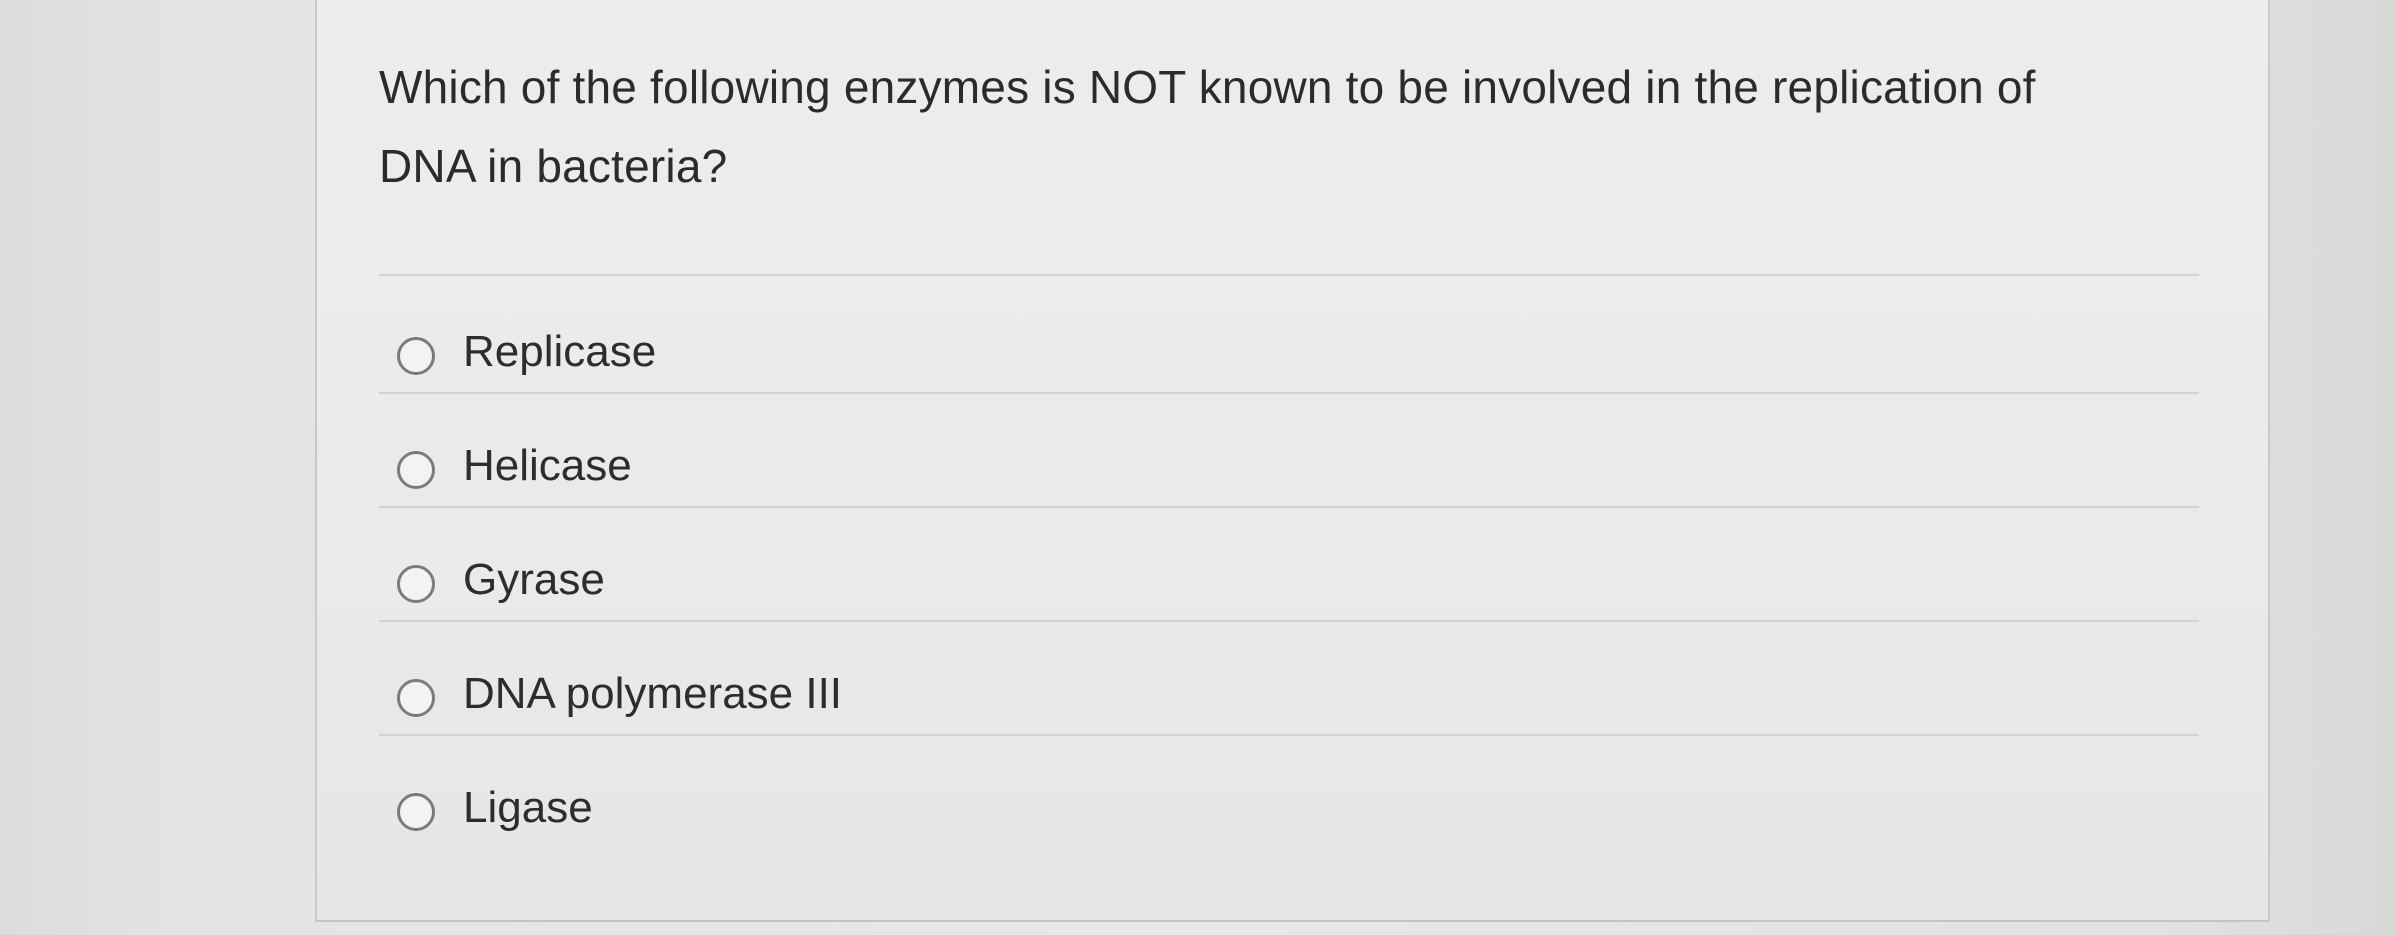  What do you see at coordinates (1289, 275) in the screenshot?
I see `question-divider` at bounding box center [1289, 275].